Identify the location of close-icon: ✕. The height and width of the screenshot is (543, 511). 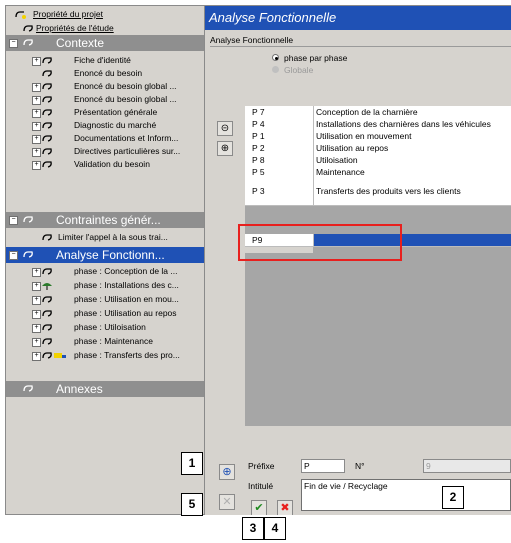
(227, 502).